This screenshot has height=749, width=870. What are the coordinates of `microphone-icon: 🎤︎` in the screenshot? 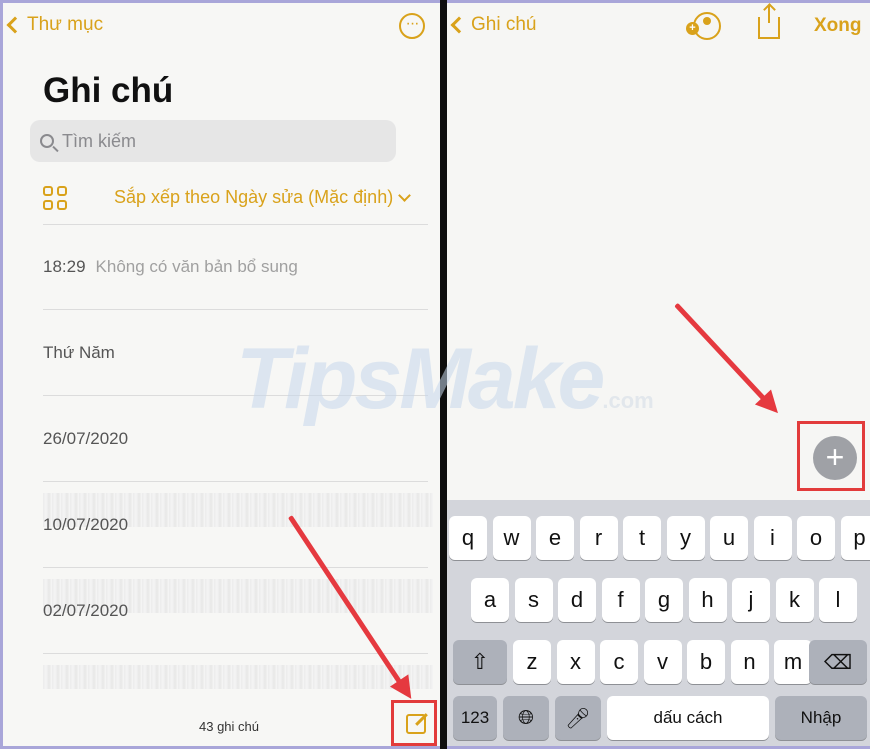 It's located at (578, 718).